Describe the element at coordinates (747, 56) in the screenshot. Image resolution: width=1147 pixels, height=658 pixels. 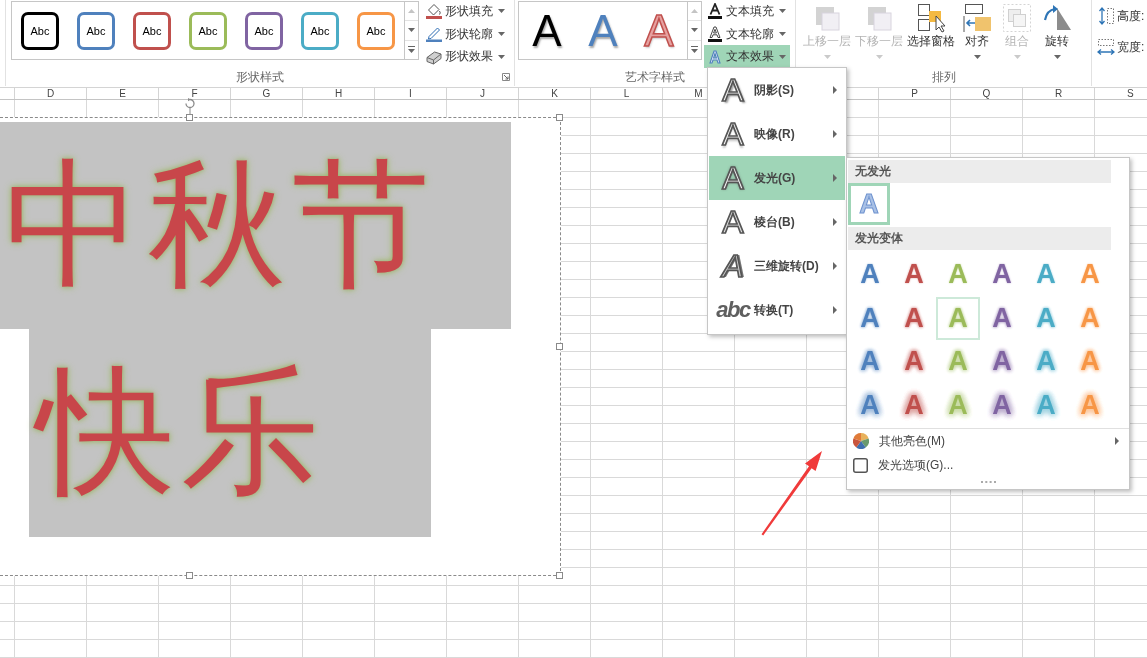
I see `text-effects-button: 文本效果` at that location.